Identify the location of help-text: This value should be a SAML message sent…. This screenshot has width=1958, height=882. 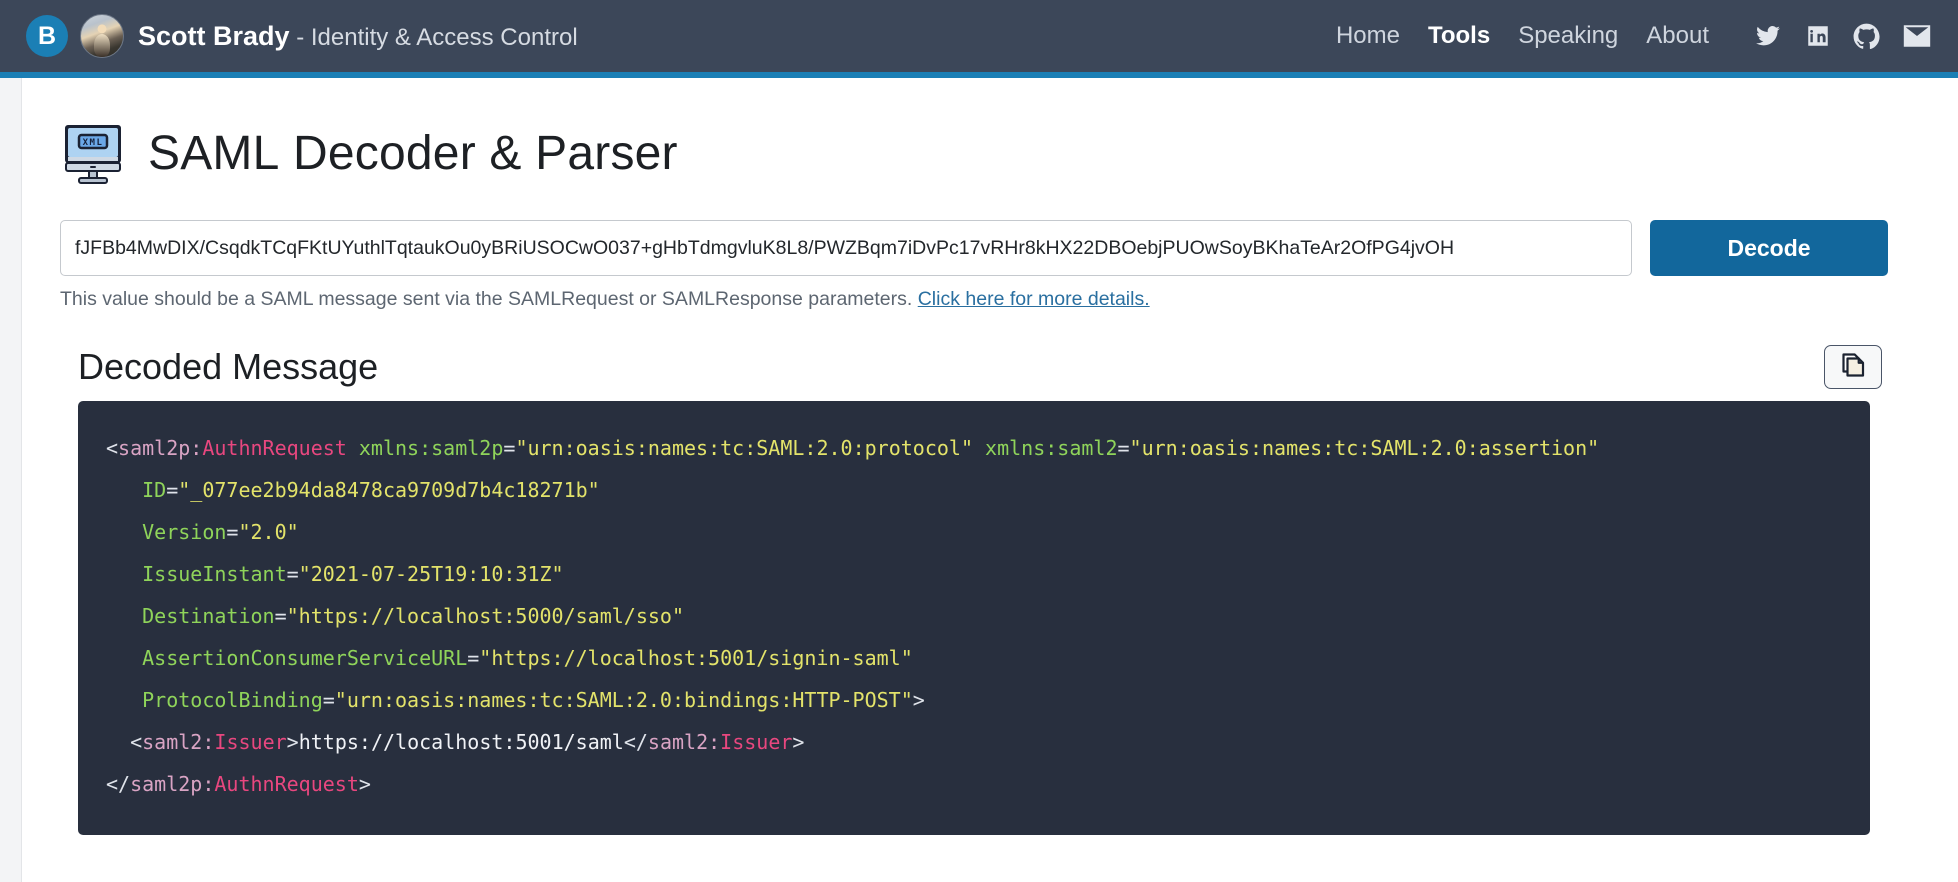
(974, 299).